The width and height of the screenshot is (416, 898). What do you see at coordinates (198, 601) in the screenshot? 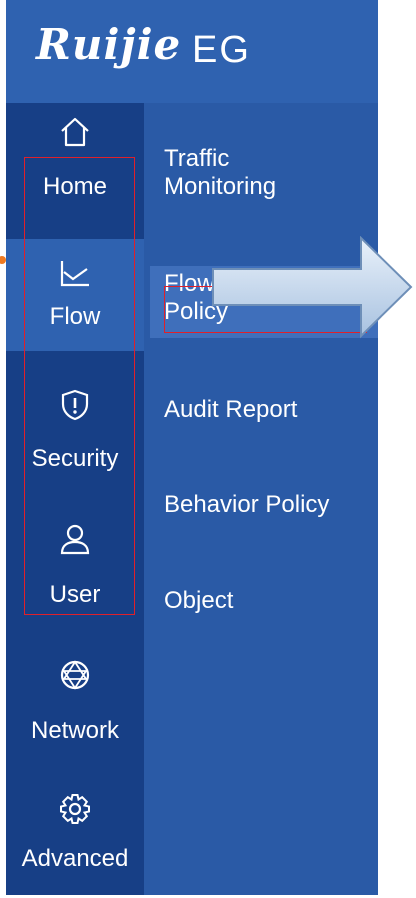
I see `submenu-item-object: Object` at bounding box center [198, 601].